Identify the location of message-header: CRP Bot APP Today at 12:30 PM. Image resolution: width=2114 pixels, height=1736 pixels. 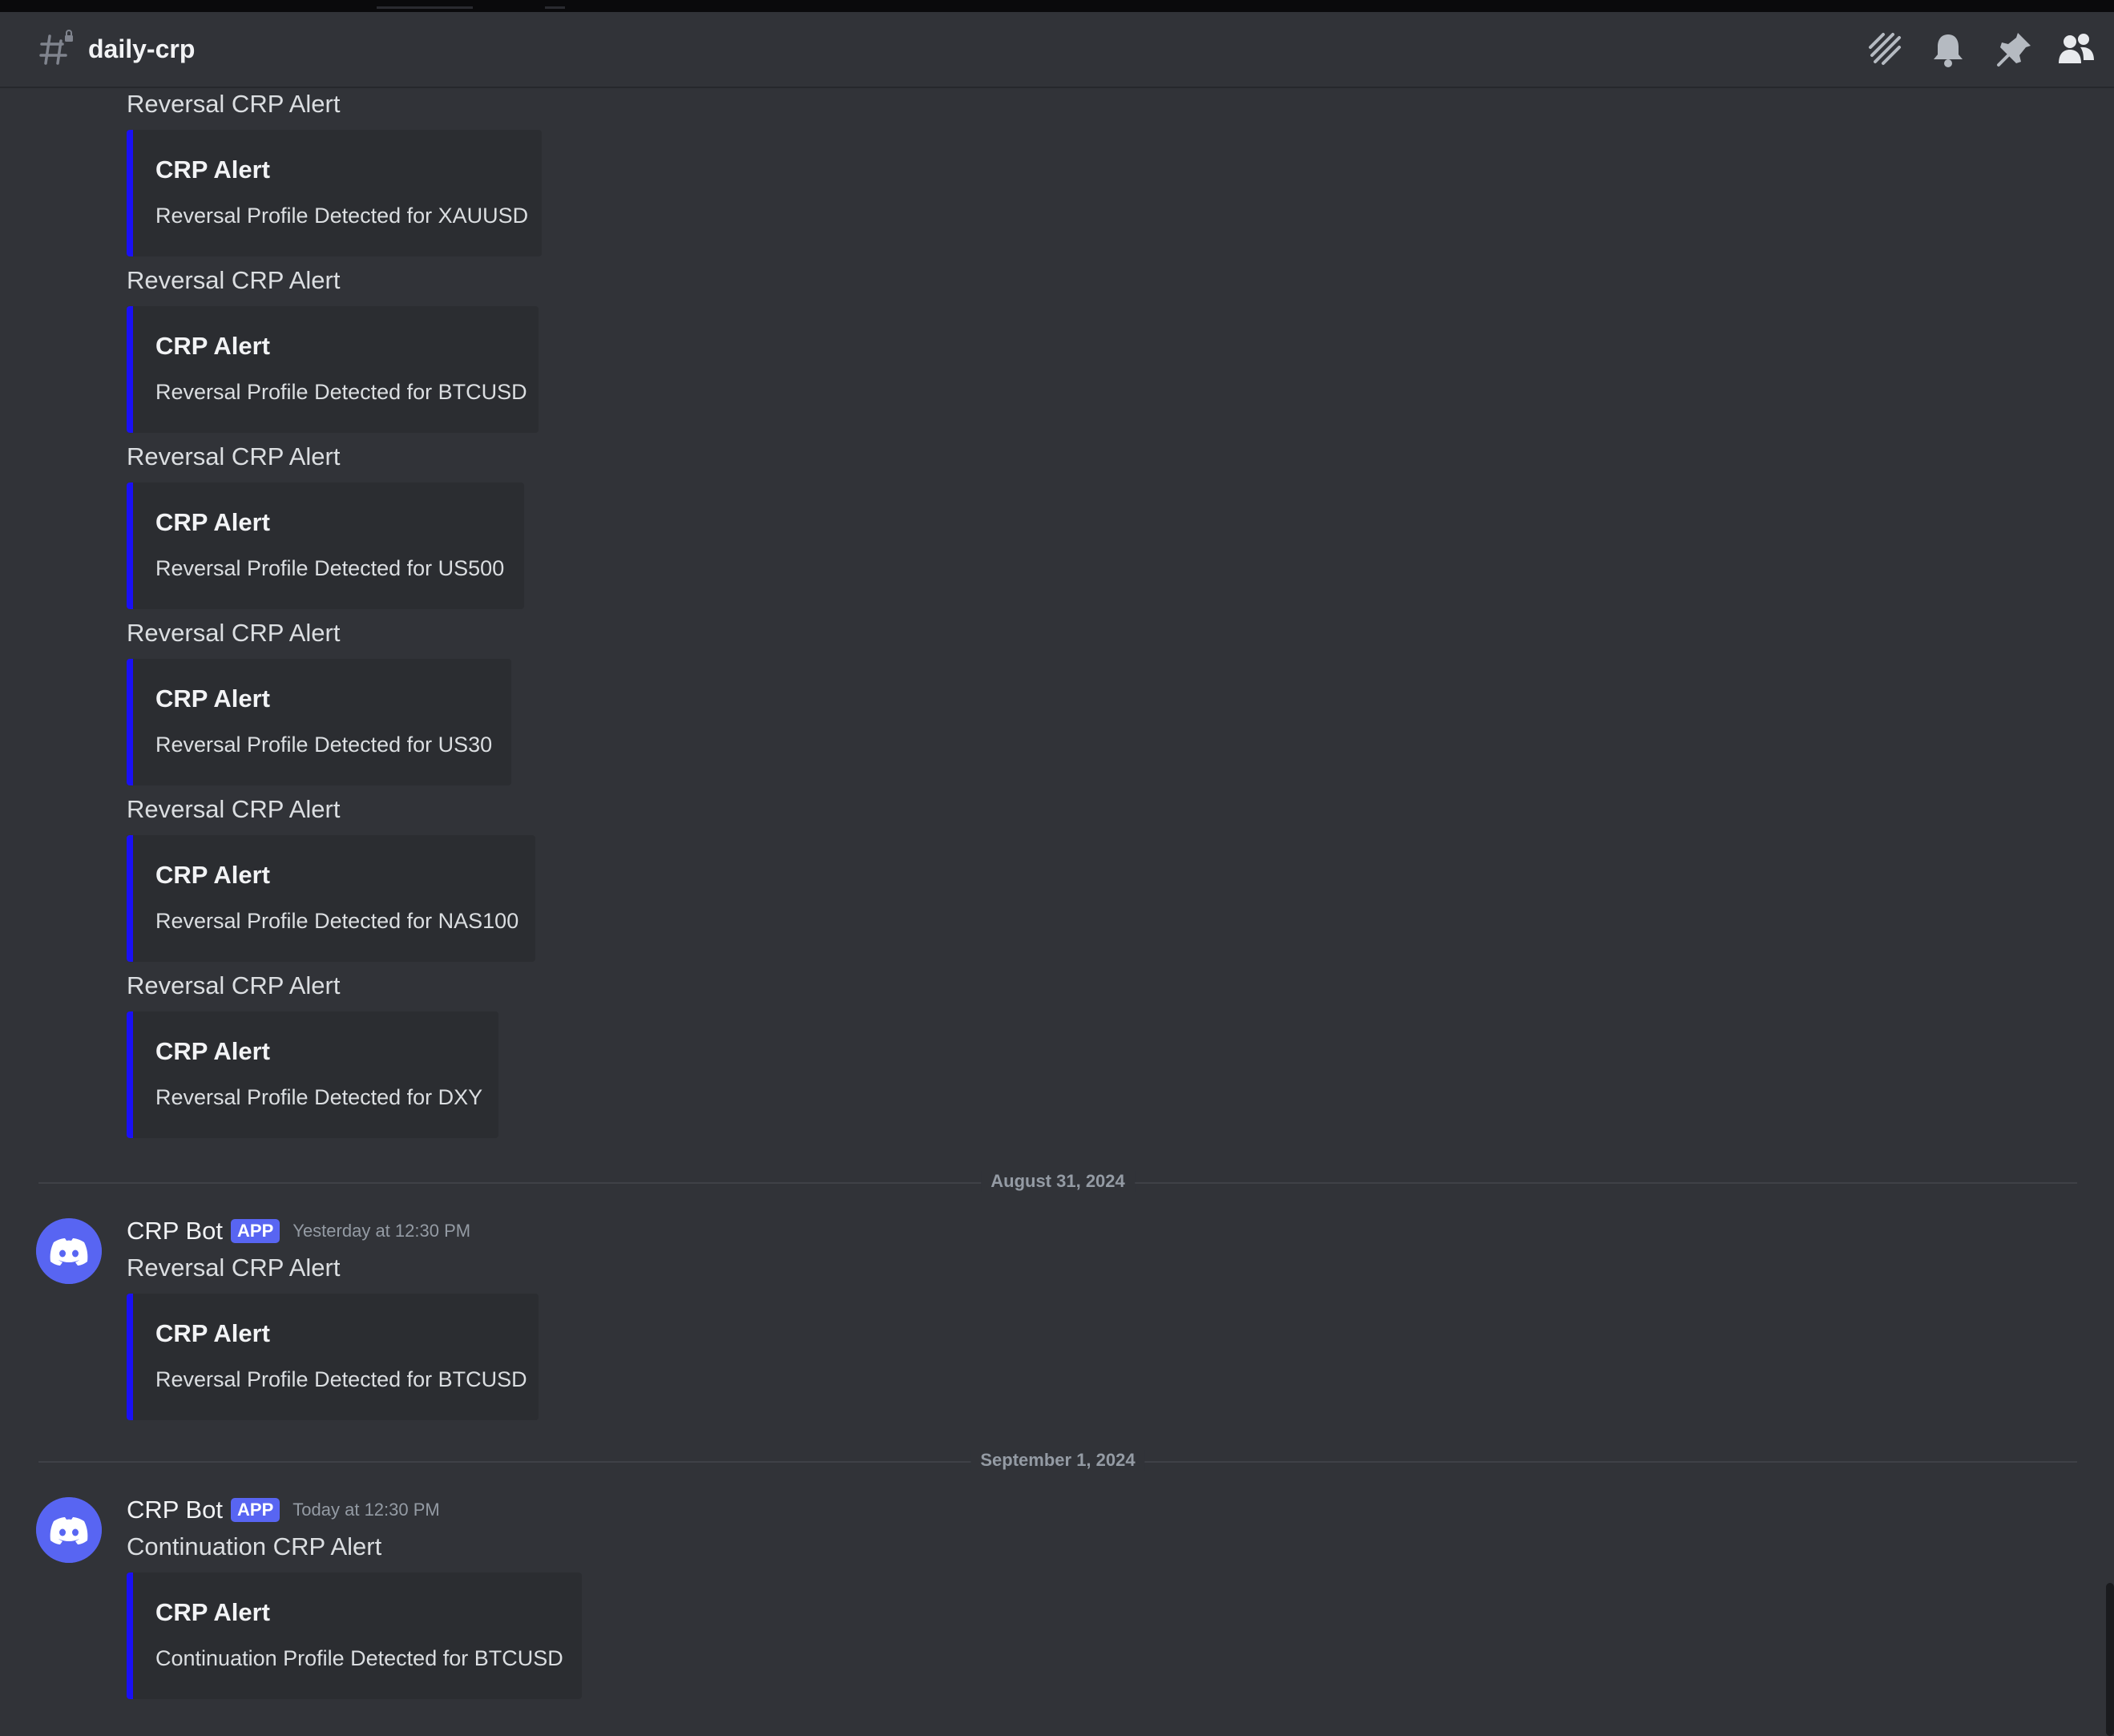
(283, 1510).